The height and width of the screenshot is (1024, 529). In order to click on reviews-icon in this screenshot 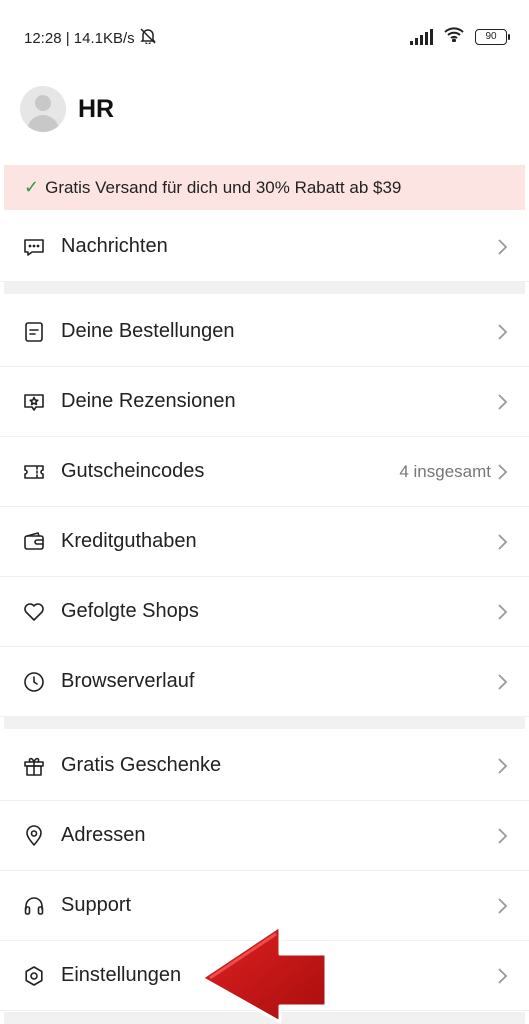, I will do `click(34, 402)`.